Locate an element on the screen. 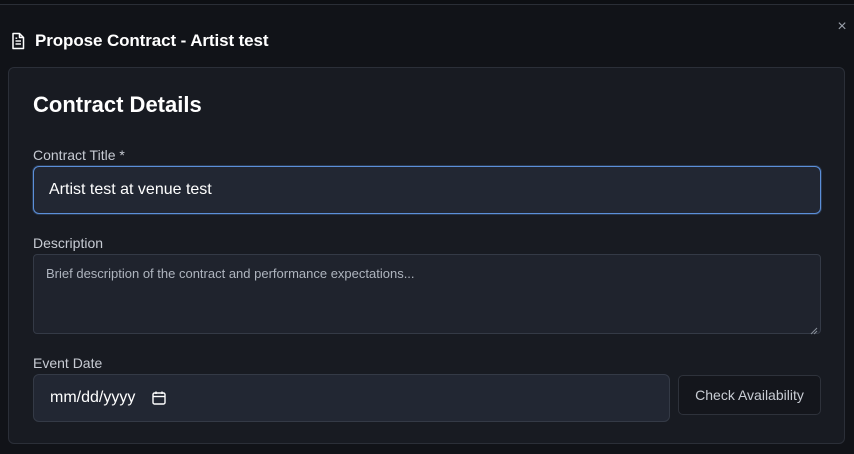 This screenshot has height=454, width=854. contract-title-label: Contract Title * is located at coordinates (79, 155).